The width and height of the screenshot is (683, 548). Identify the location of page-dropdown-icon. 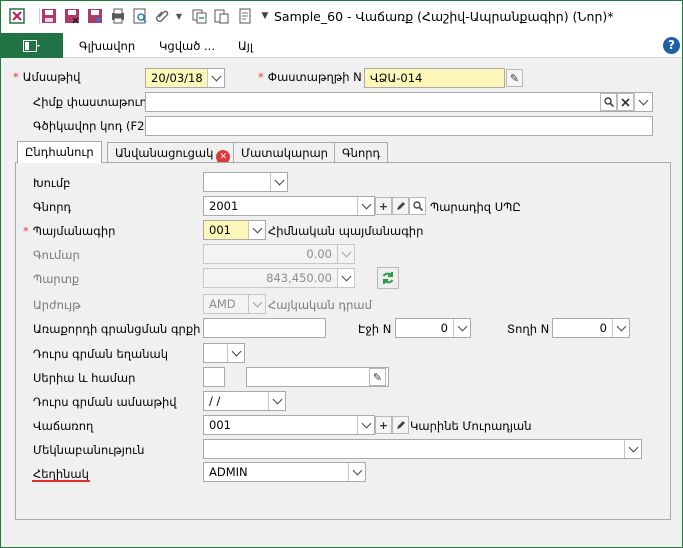
(461, 328).